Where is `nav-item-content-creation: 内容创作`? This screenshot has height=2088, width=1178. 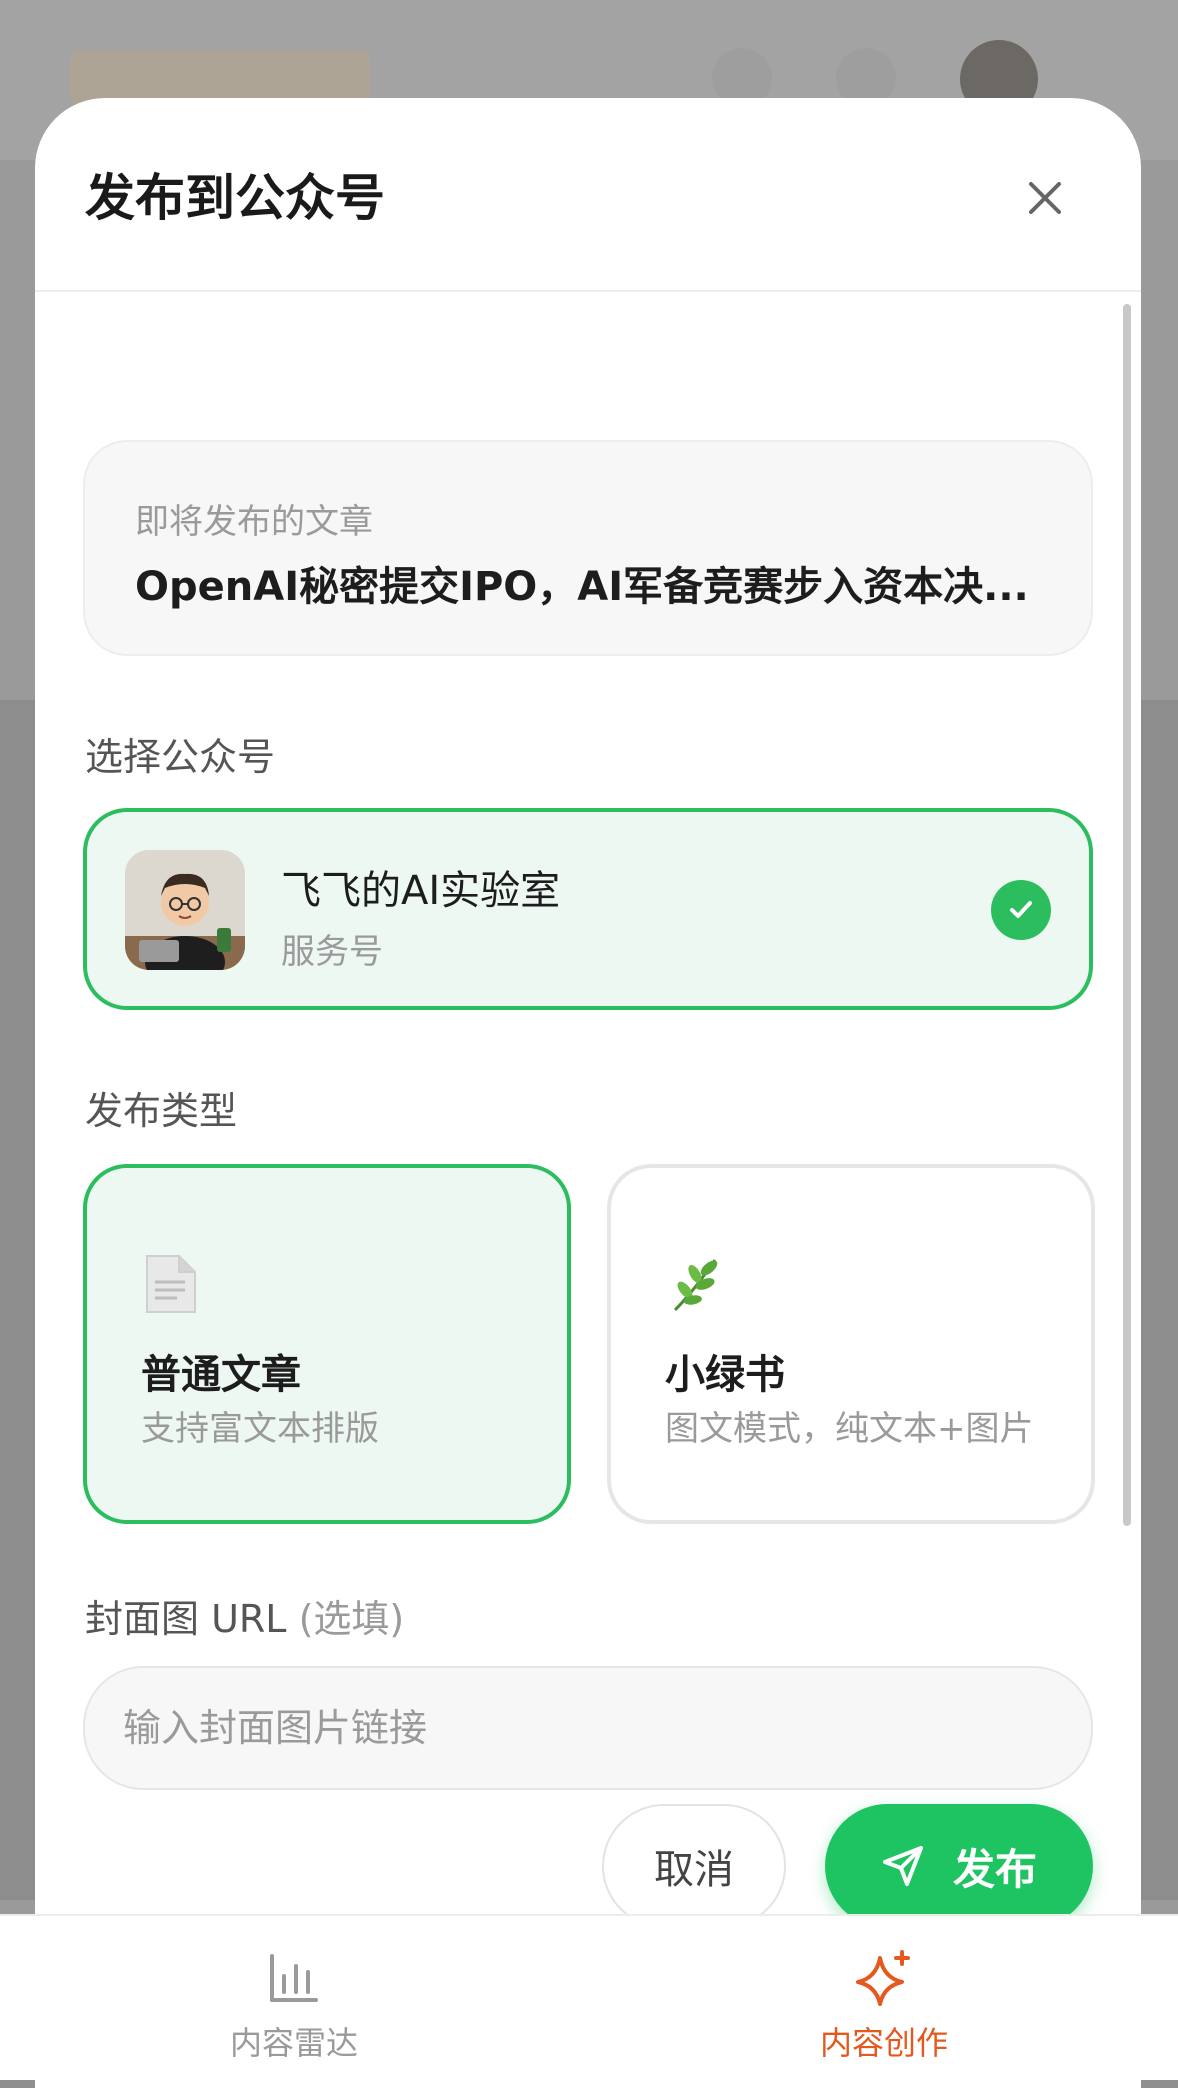 nav-item-content-creation: 内容创作 is located at coordinates (884, 1999).